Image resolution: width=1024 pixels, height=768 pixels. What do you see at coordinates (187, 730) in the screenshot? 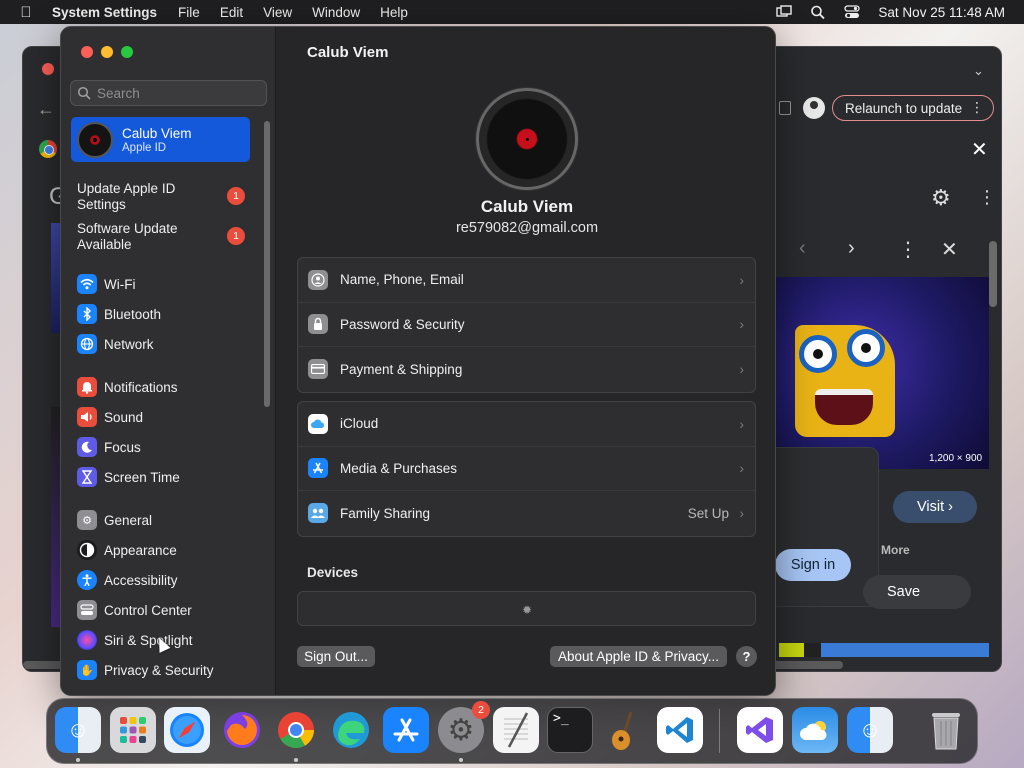
I see `safari-icon` at bounding box center [187, 730].